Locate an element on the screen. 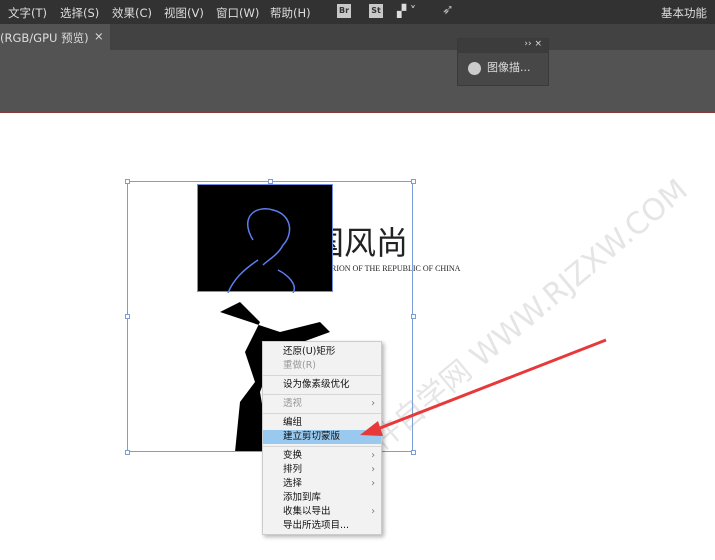 The height and width of the screenshot is (560, 715). menu-item-arrange: 排列 › is located at coordinates (322, 470).